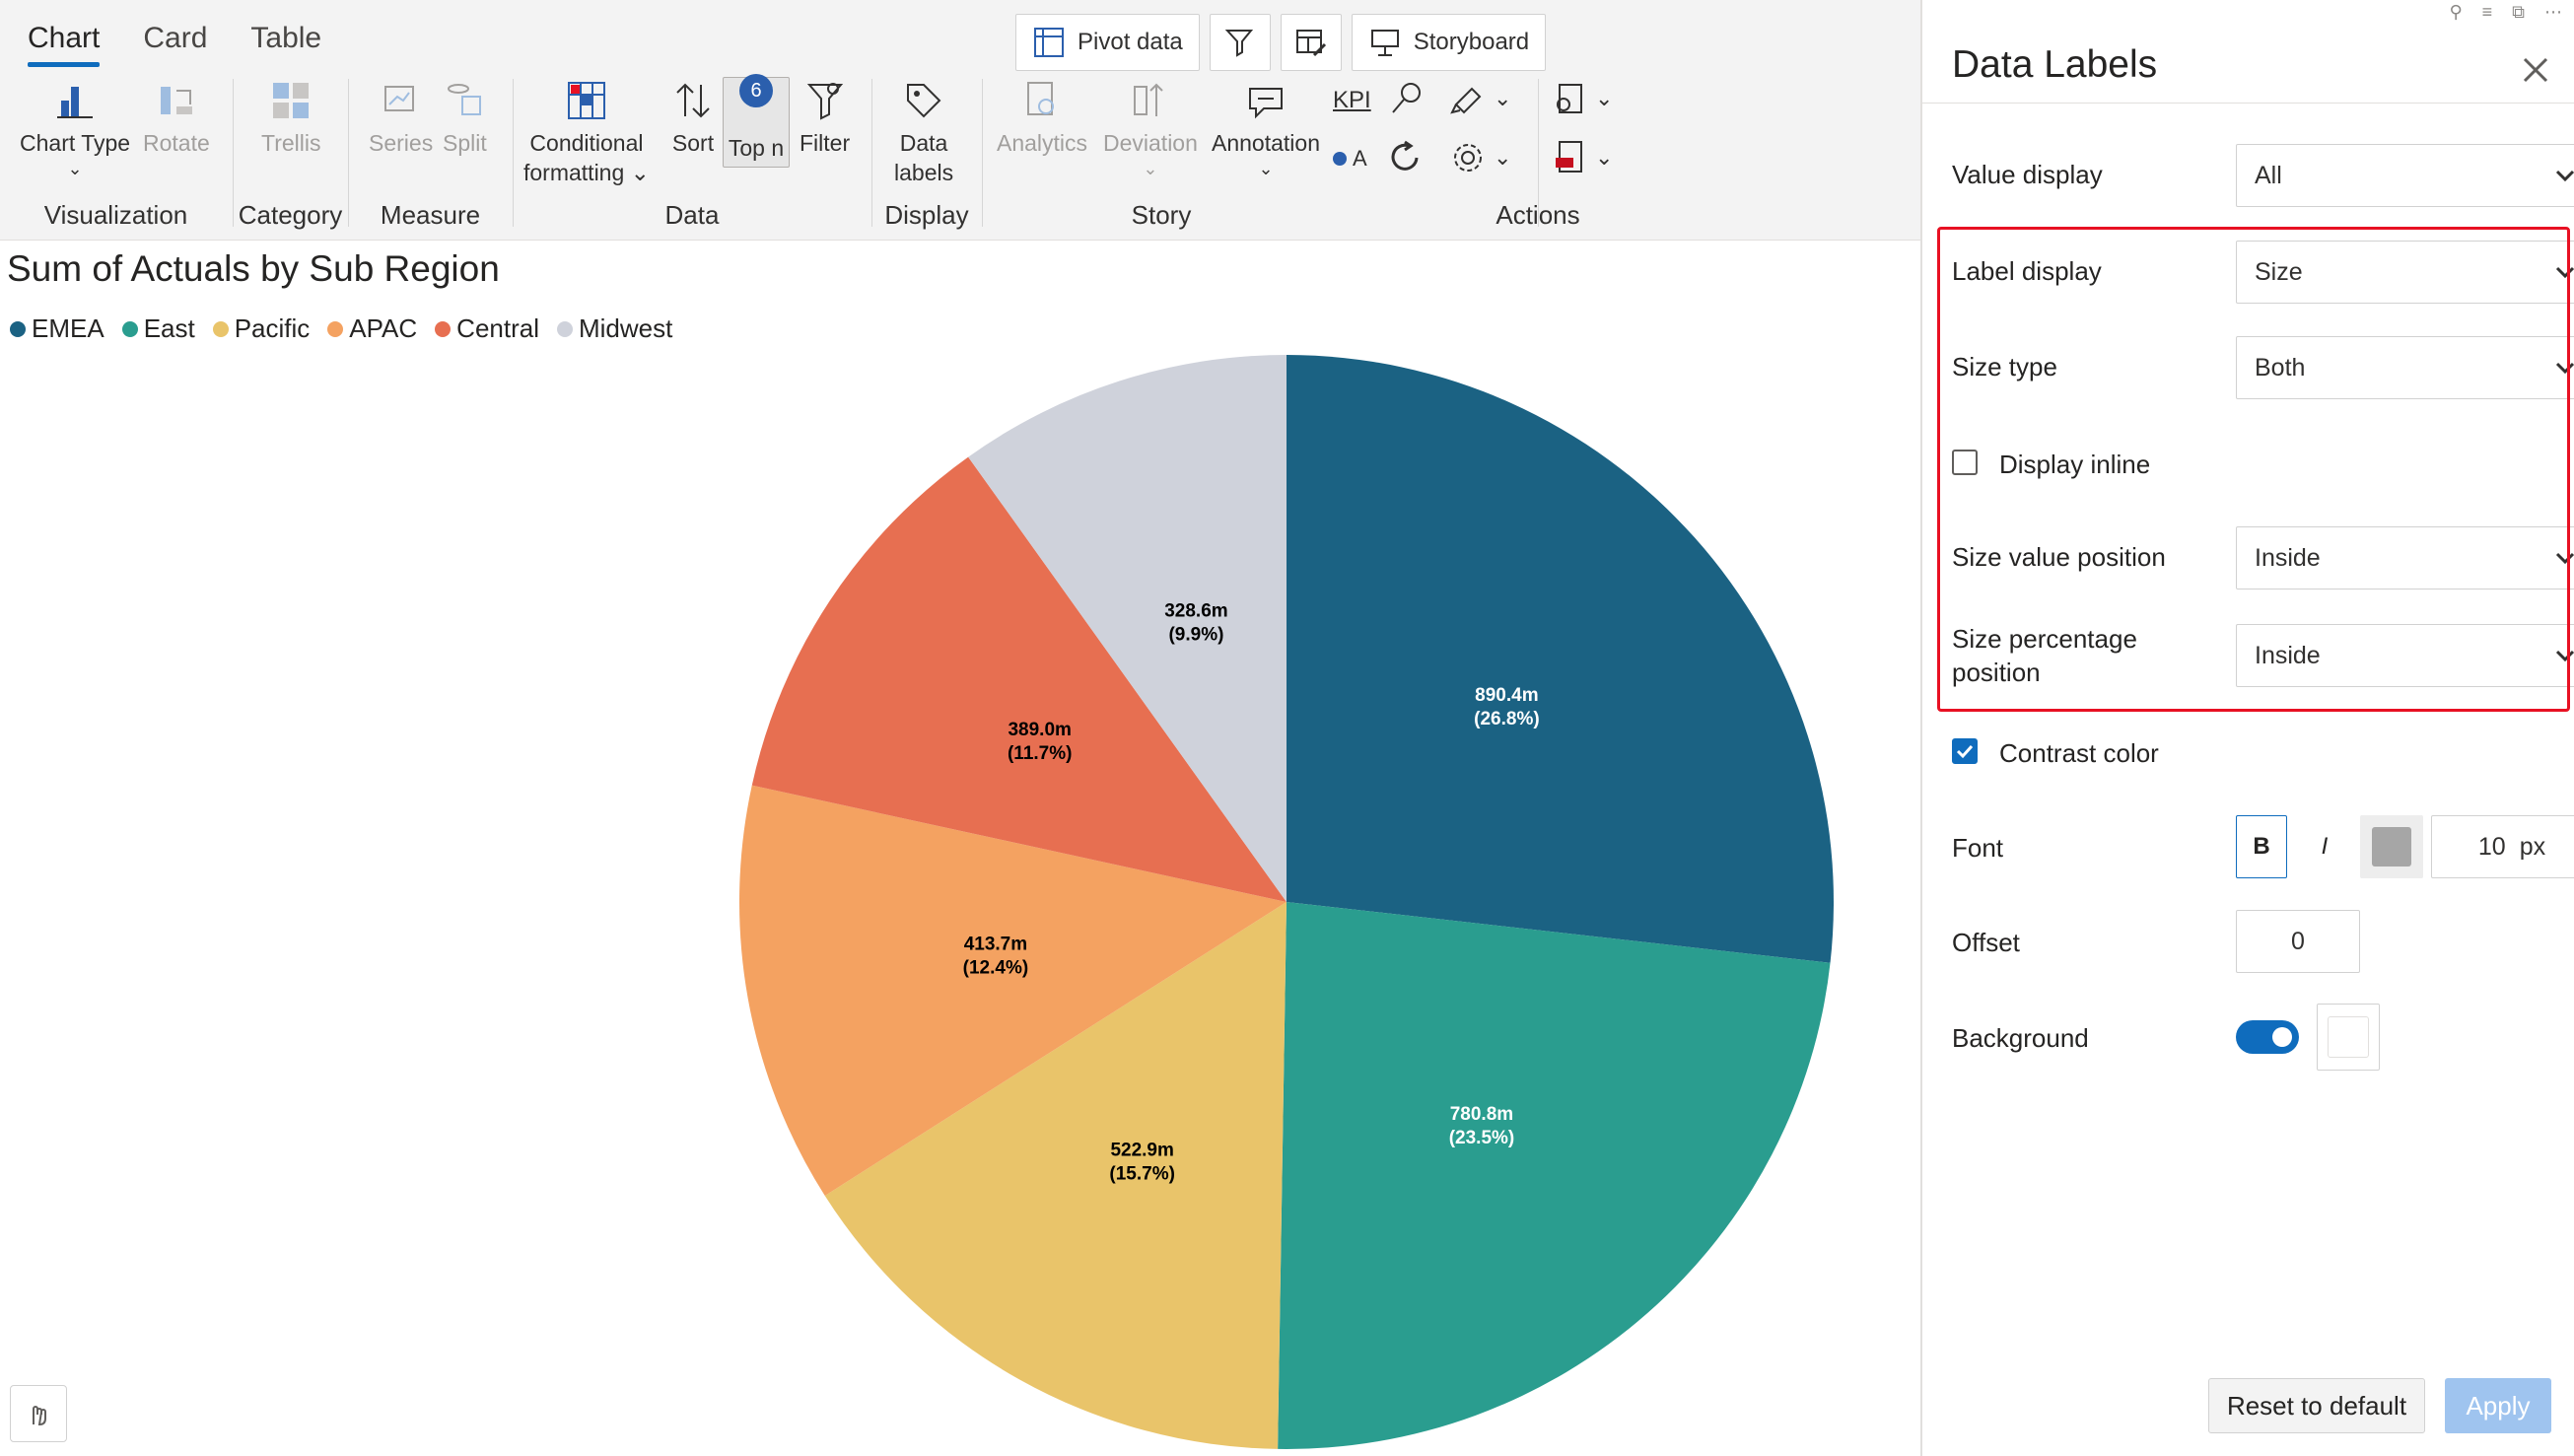  What do you see at coordinates (2258, 754) in the screenshot?
I see `contrast-color-row: Contrast color` at bounding box center [2258, 754].